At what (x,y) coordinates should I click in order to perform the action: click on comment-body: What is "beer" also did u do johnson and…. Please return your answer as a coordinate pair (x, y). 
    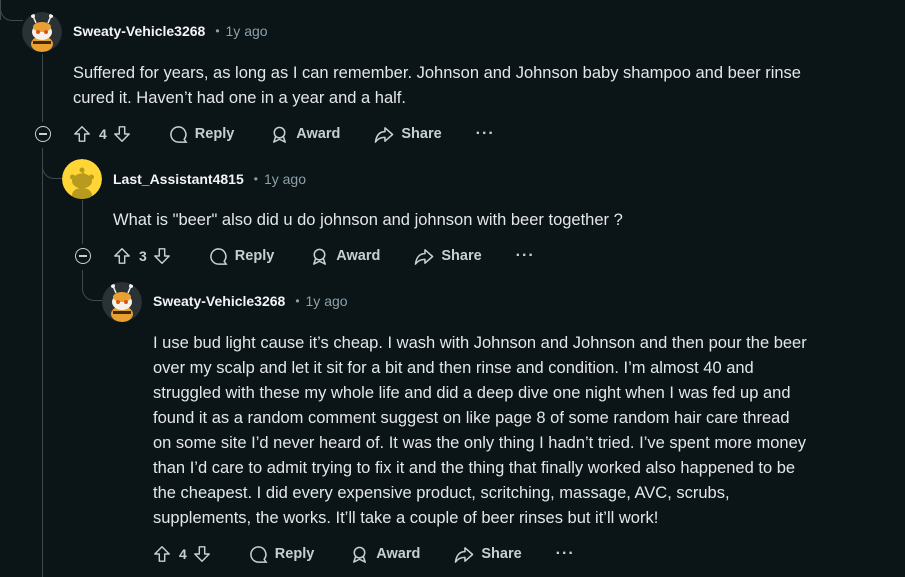
    Looking at the image, I should click on (368, 220).